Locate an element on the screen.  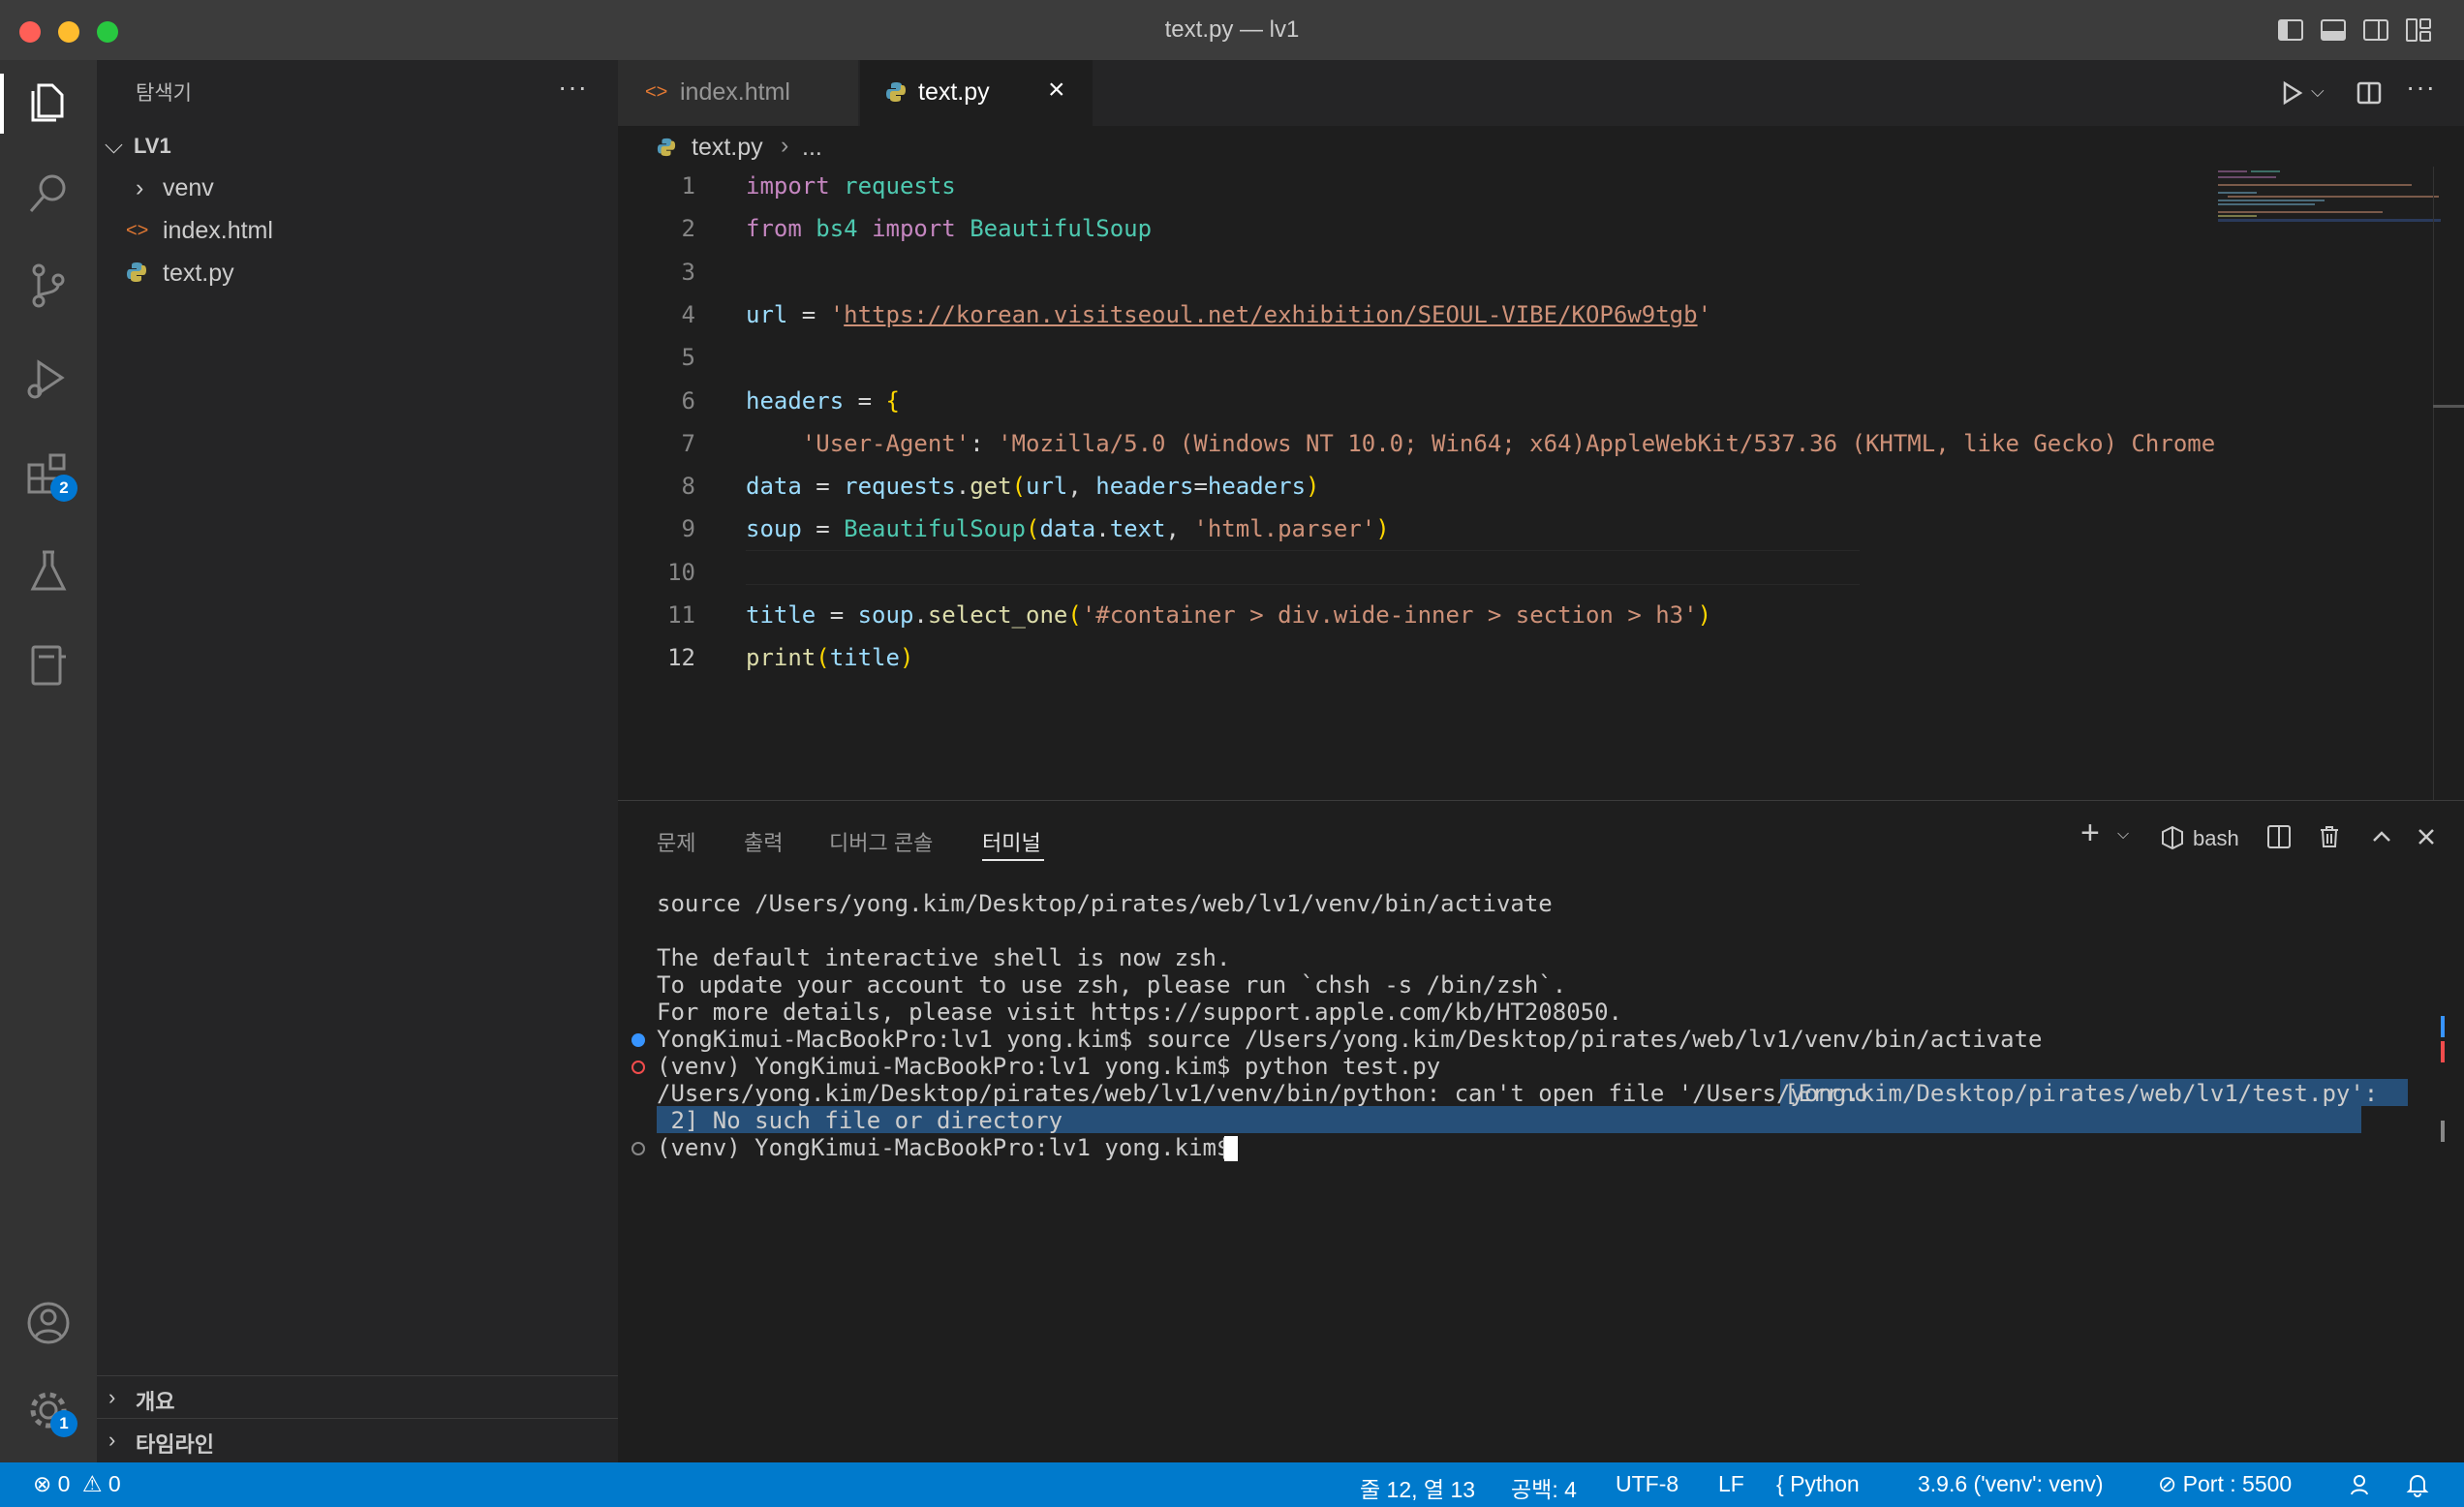
manage-gear-icon: 1 is located at coordinates (49, 1410).